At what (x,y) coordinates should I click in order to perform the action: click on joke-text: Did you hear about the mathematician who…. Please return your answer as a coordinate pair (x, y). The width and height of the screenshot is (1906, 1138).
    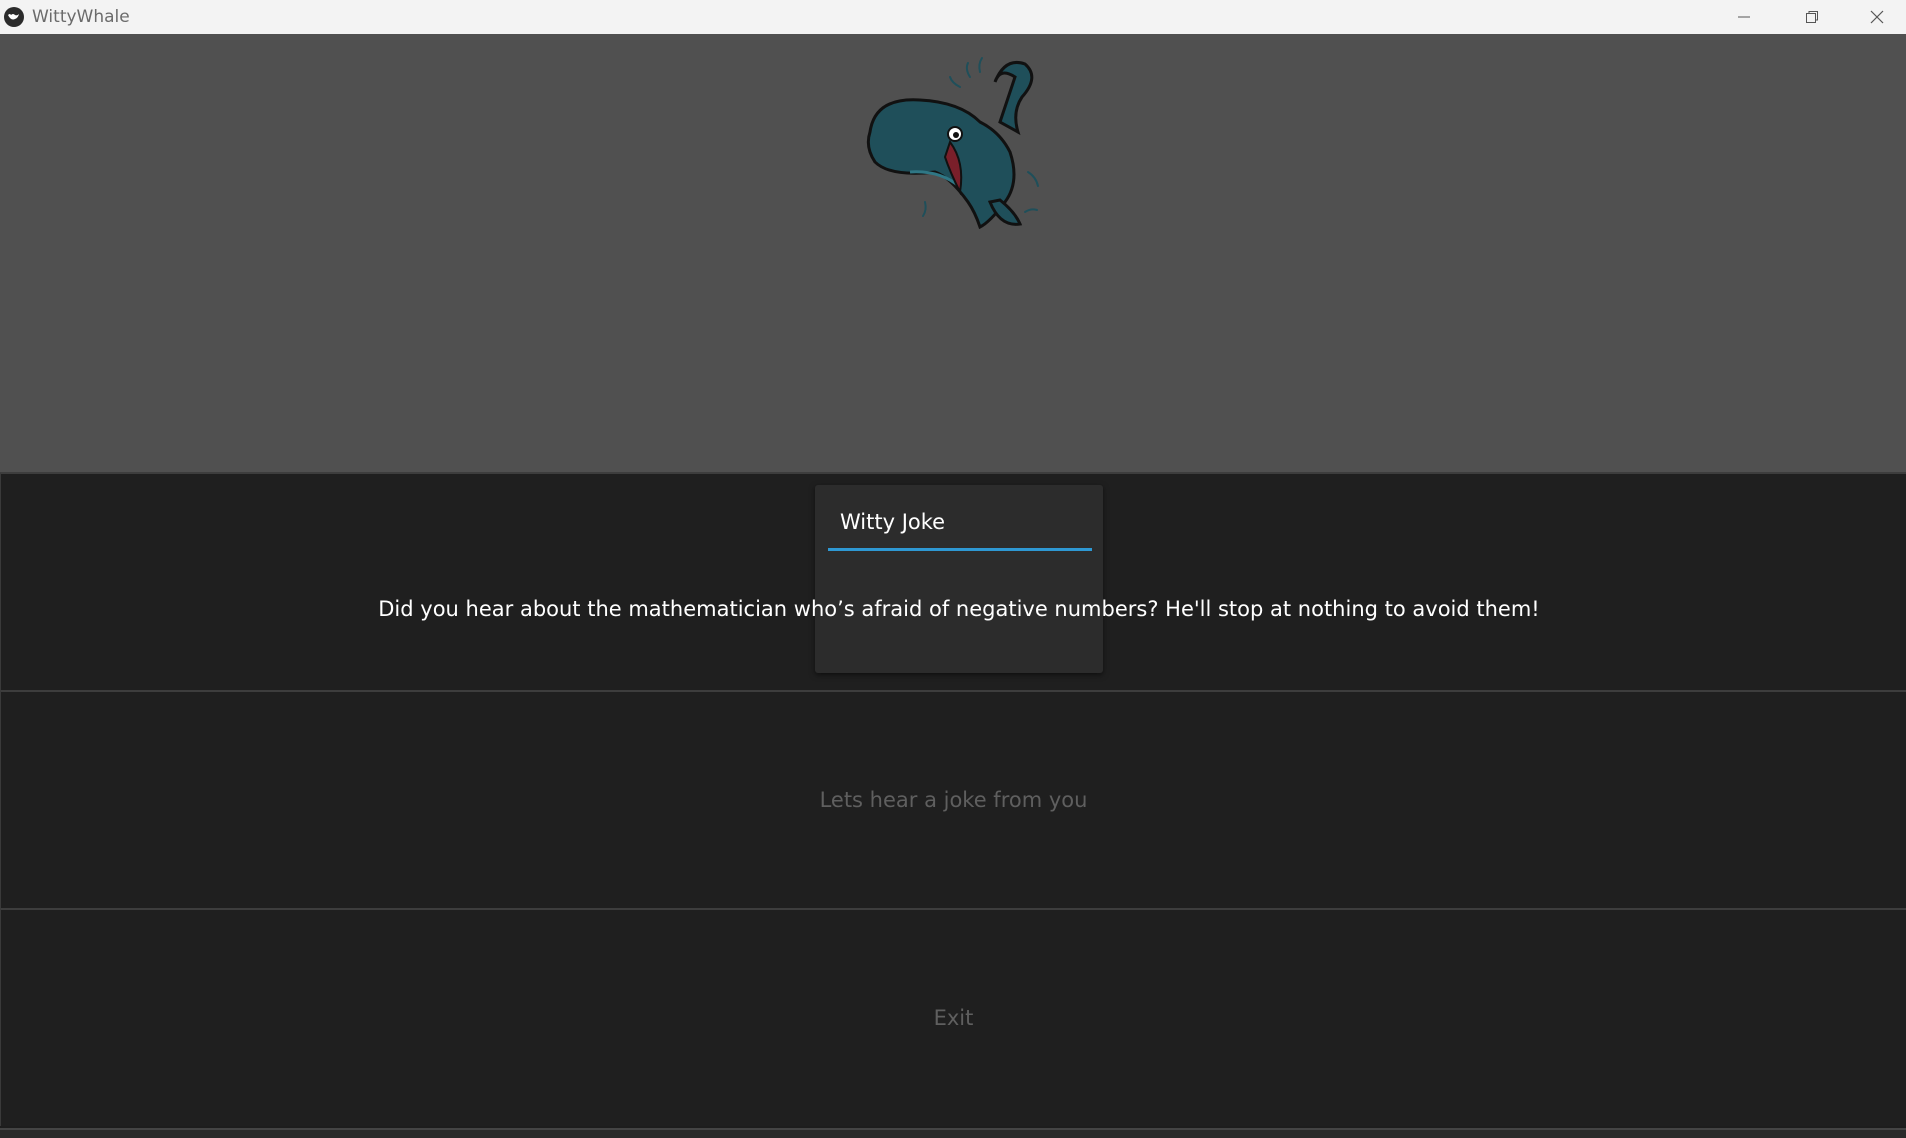
    Looking at the image, I should click on (959, 609).